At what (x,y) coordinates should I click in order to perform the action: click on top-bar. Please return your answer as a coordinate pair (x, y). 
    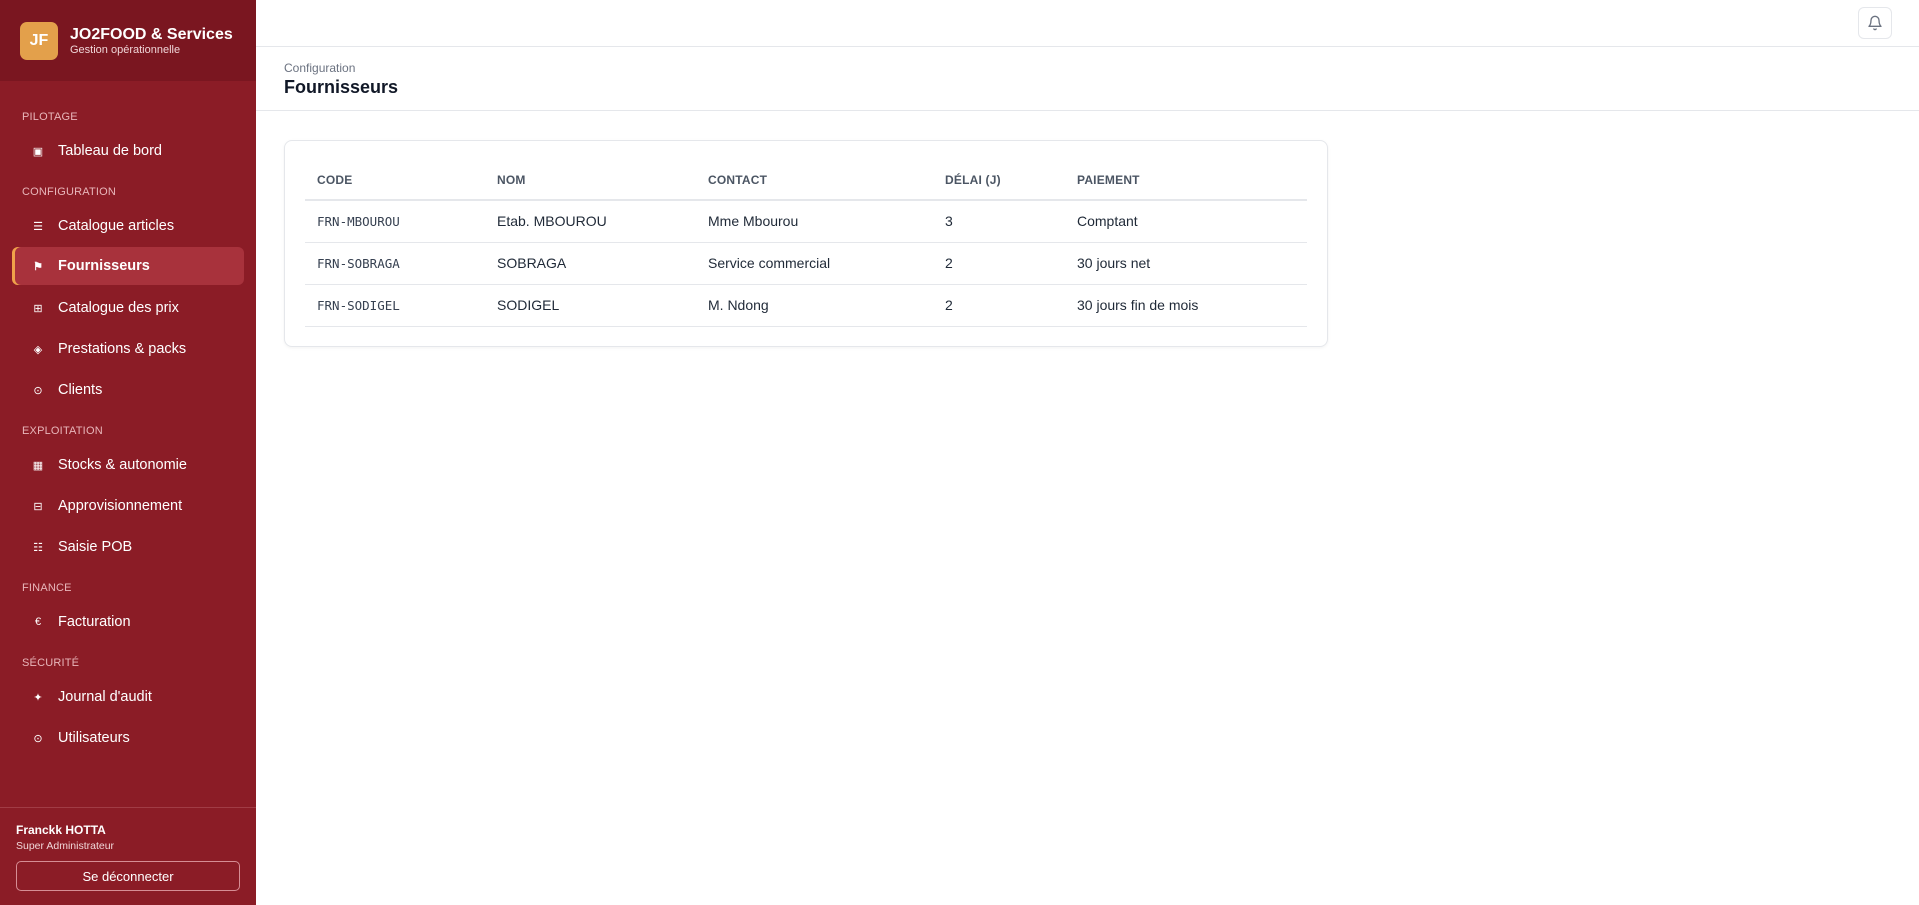
    Looking at the image, I should click on (1087, 23).